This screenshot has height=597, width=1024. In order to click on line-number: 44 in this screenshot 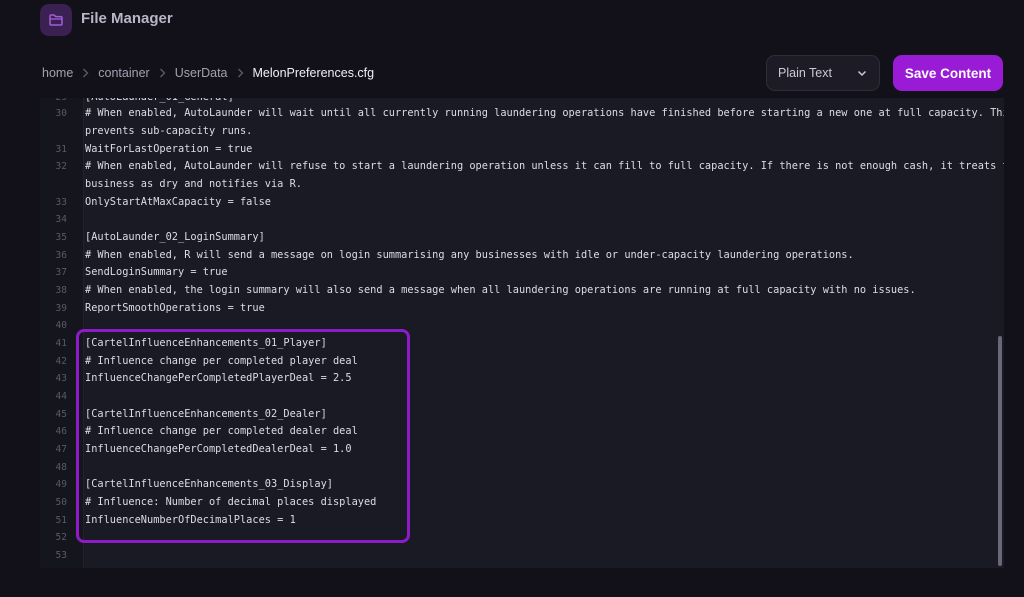, I will do `click(61, 396)`.